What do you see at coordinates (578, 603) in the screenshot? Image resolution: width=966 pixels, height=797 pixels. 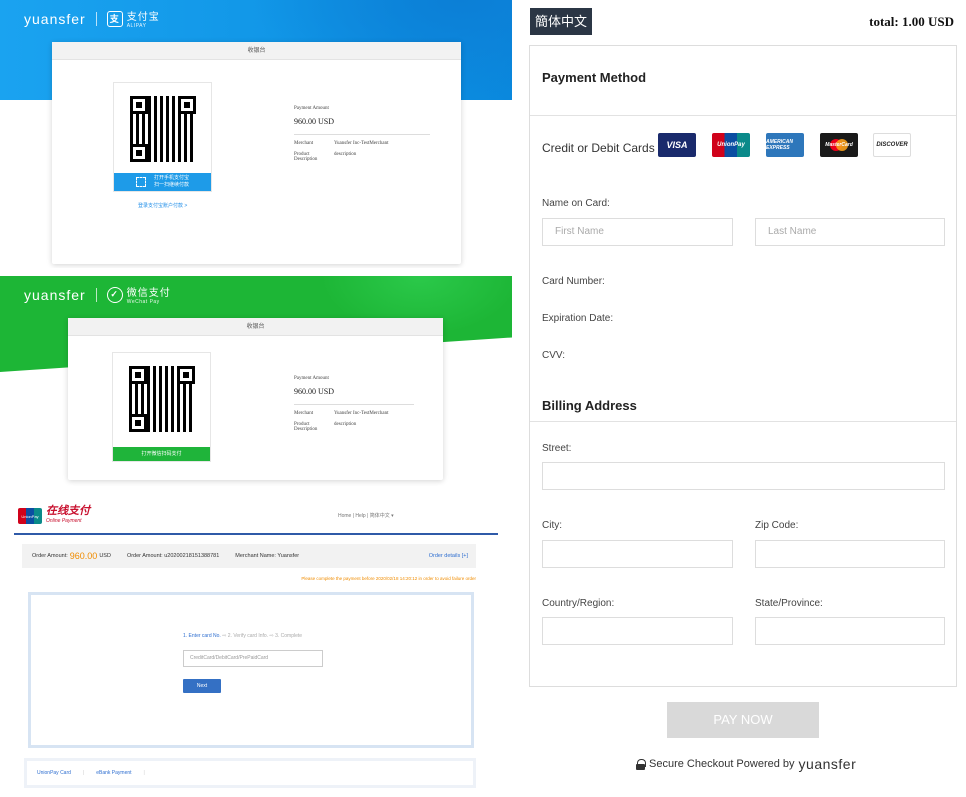 I see `country-label: Country/Region:` at bounding box center [578, 603].